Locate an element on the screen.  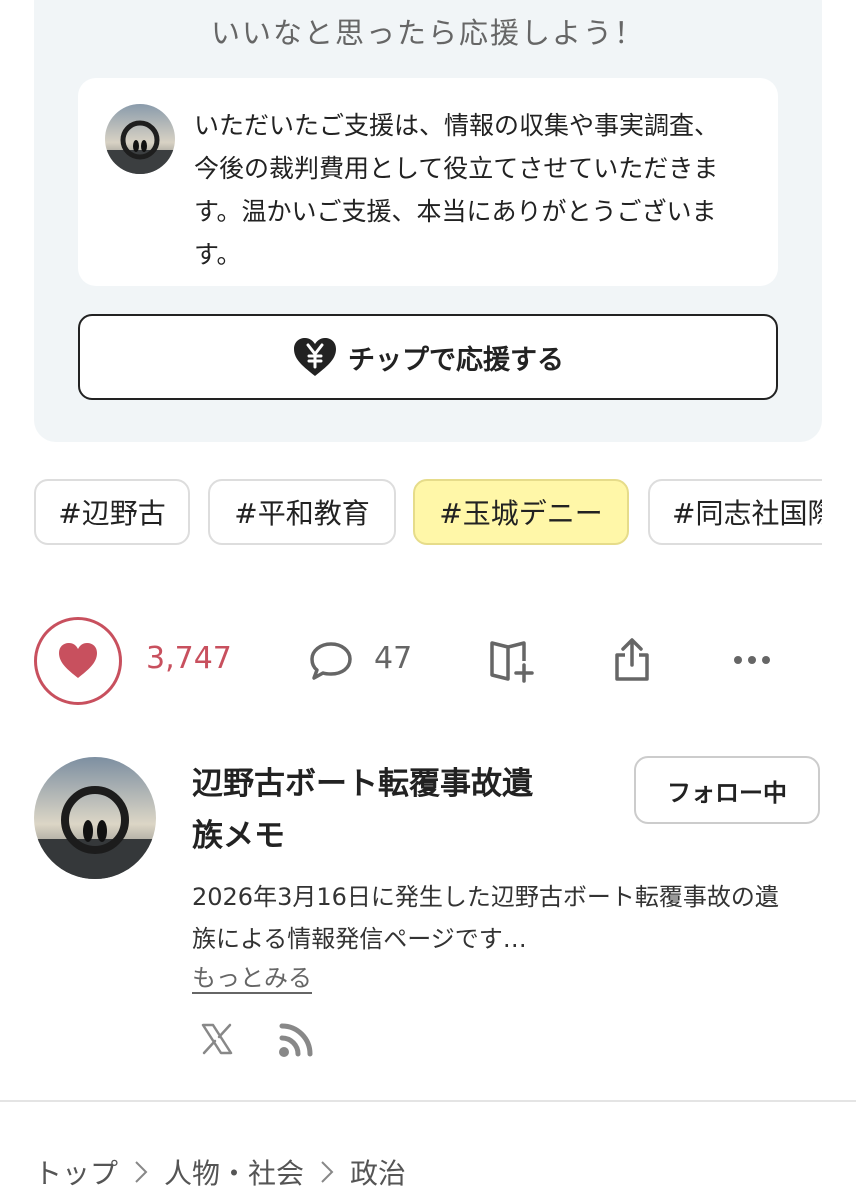
comment-count: 47 is located at coordinates (393, 658).